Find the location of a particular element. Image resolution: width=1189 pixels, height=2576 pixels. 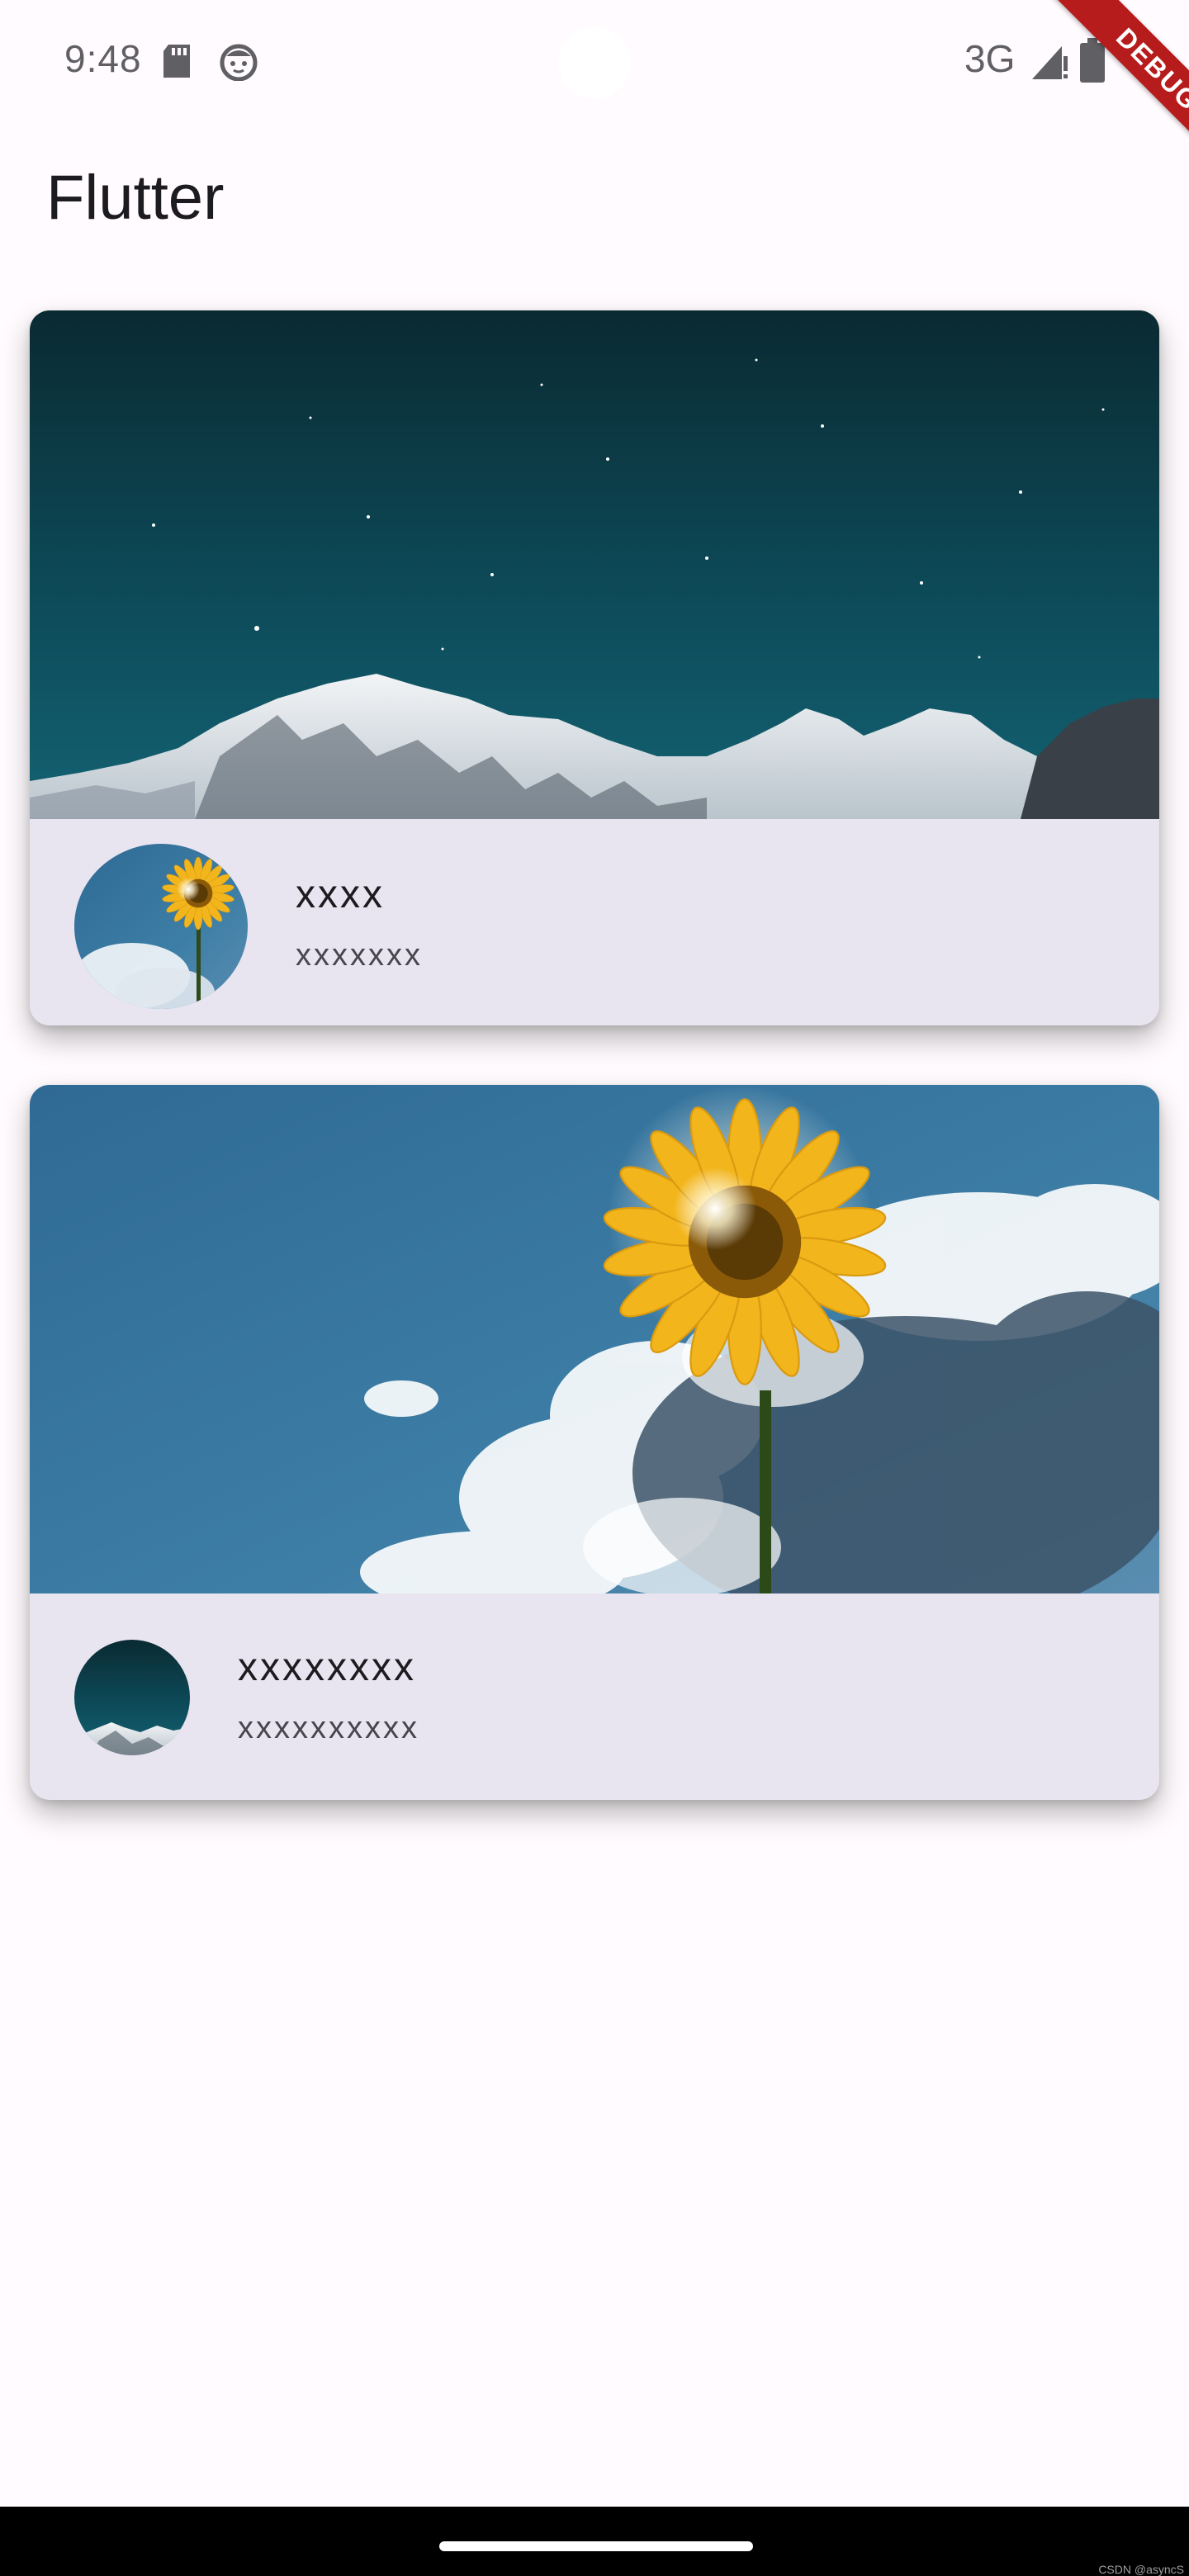

system-nav-bar: CSDN @asyncS is located at coordinates (594, 2541).